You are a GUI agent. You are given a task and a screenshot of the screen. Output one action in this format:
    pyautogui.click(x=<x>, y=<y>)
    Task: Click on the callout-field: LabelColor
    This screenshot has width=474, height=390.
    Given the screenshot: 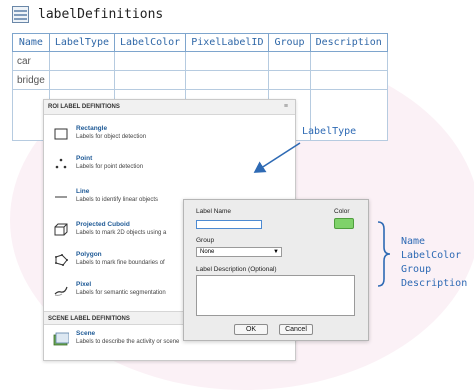 What is the action you would take?
    pyautogui.click(x=431, y=255)
    